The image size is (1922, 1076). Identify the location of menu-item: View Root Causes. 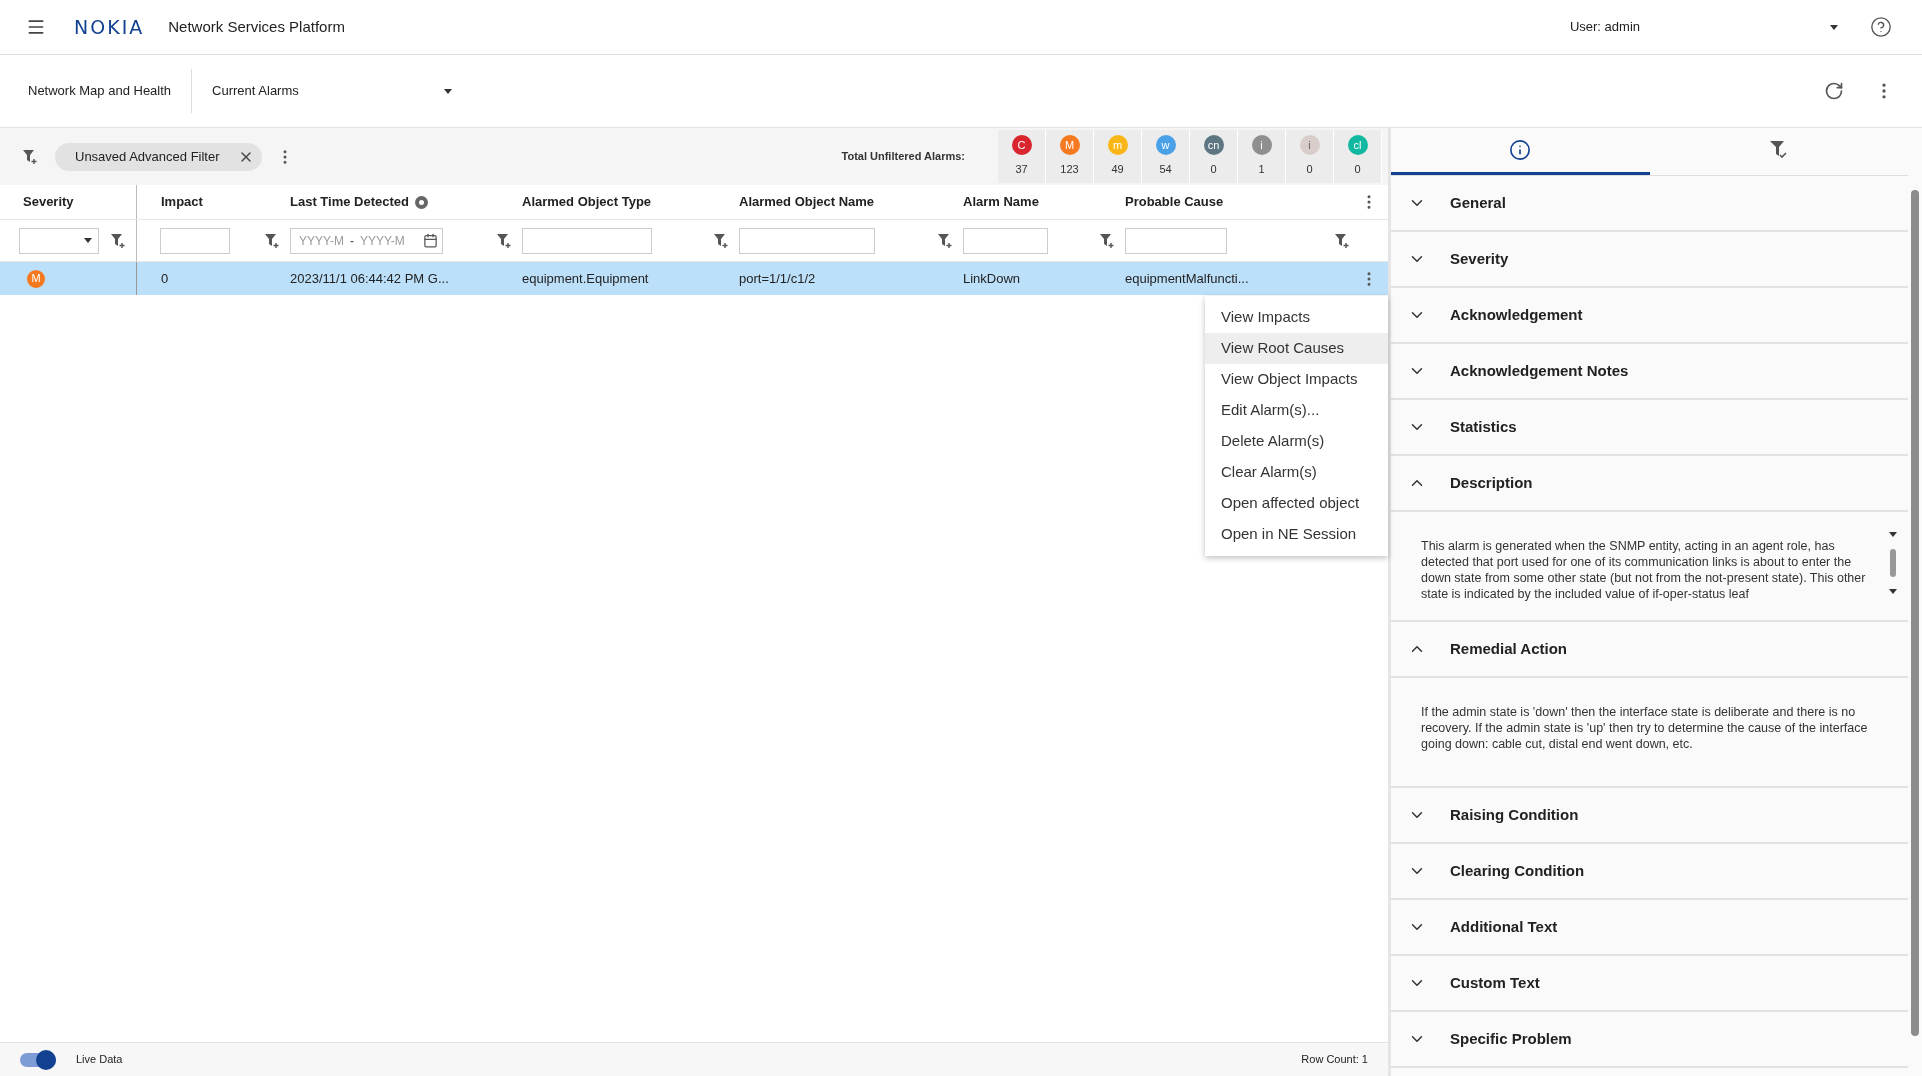
(1296, 348).